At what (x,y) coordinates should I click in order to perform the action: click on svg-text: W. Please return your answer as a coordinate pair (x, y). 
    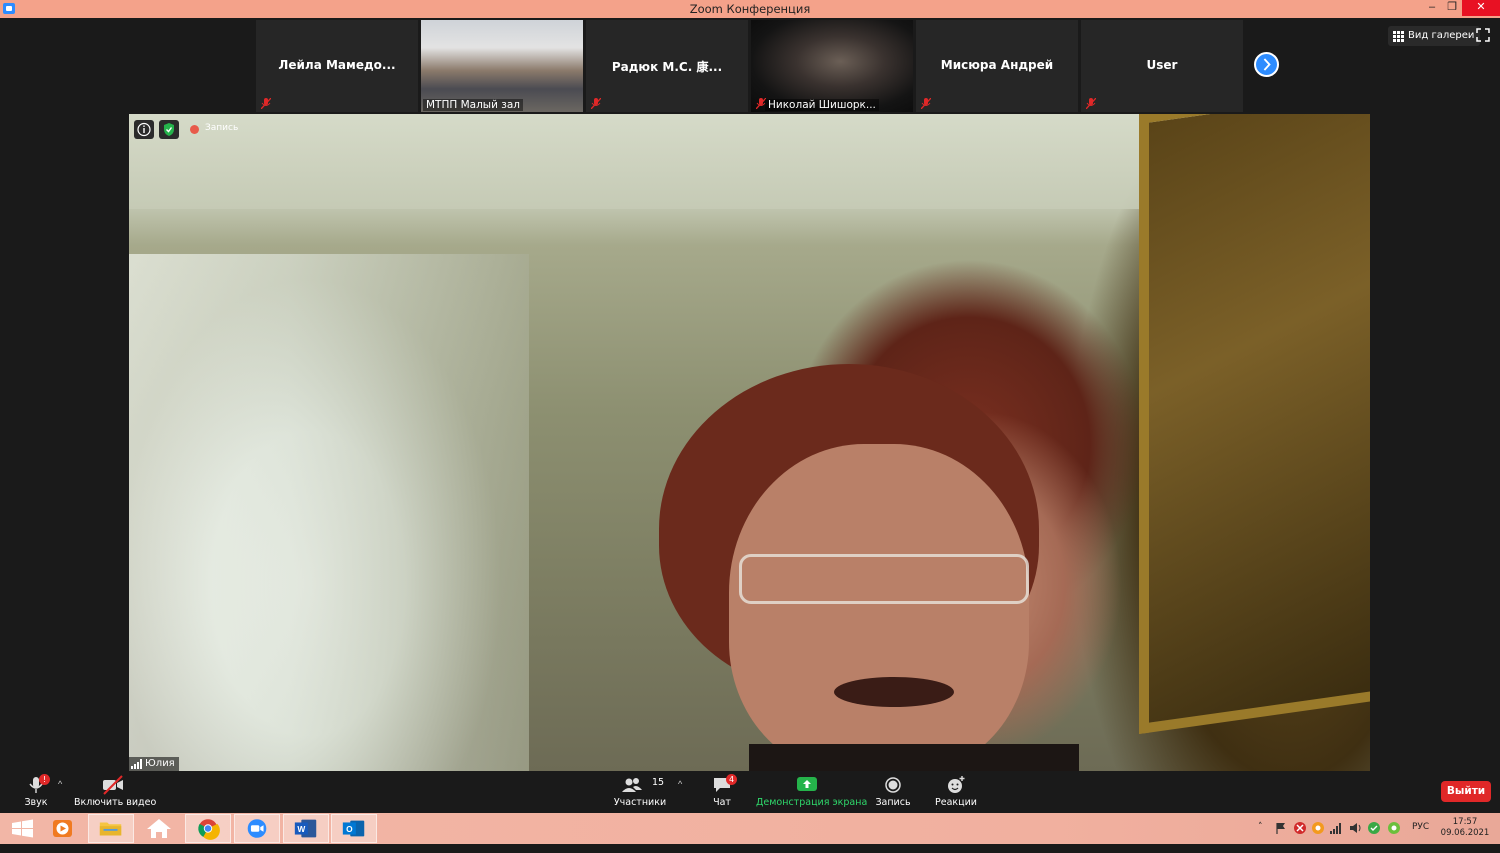
    Looking at the image, I should click on (301, 829).